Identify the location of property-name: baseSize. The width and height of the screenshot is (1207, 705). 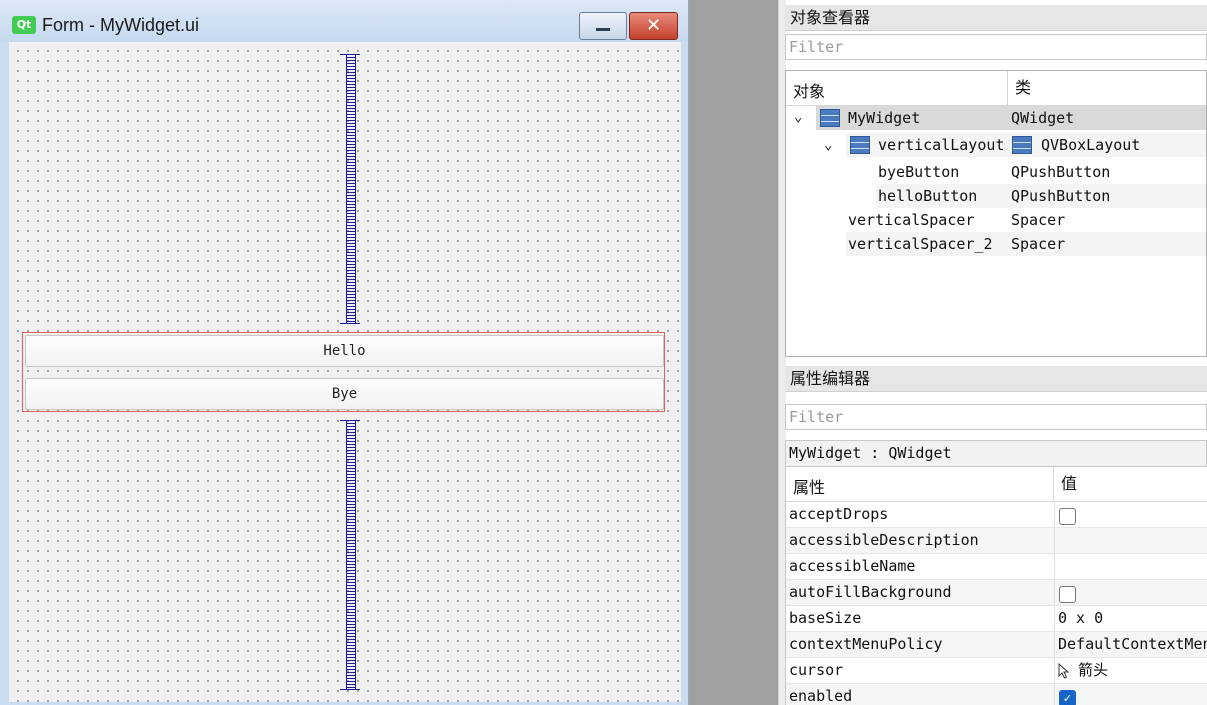
(825, 618).